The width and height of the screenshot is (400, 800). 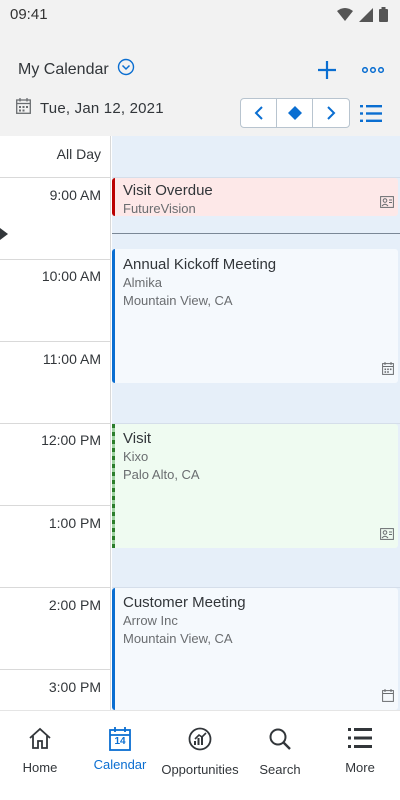 I want to click on event-location: Palo Alto, CA, so click(x=161, y=474).